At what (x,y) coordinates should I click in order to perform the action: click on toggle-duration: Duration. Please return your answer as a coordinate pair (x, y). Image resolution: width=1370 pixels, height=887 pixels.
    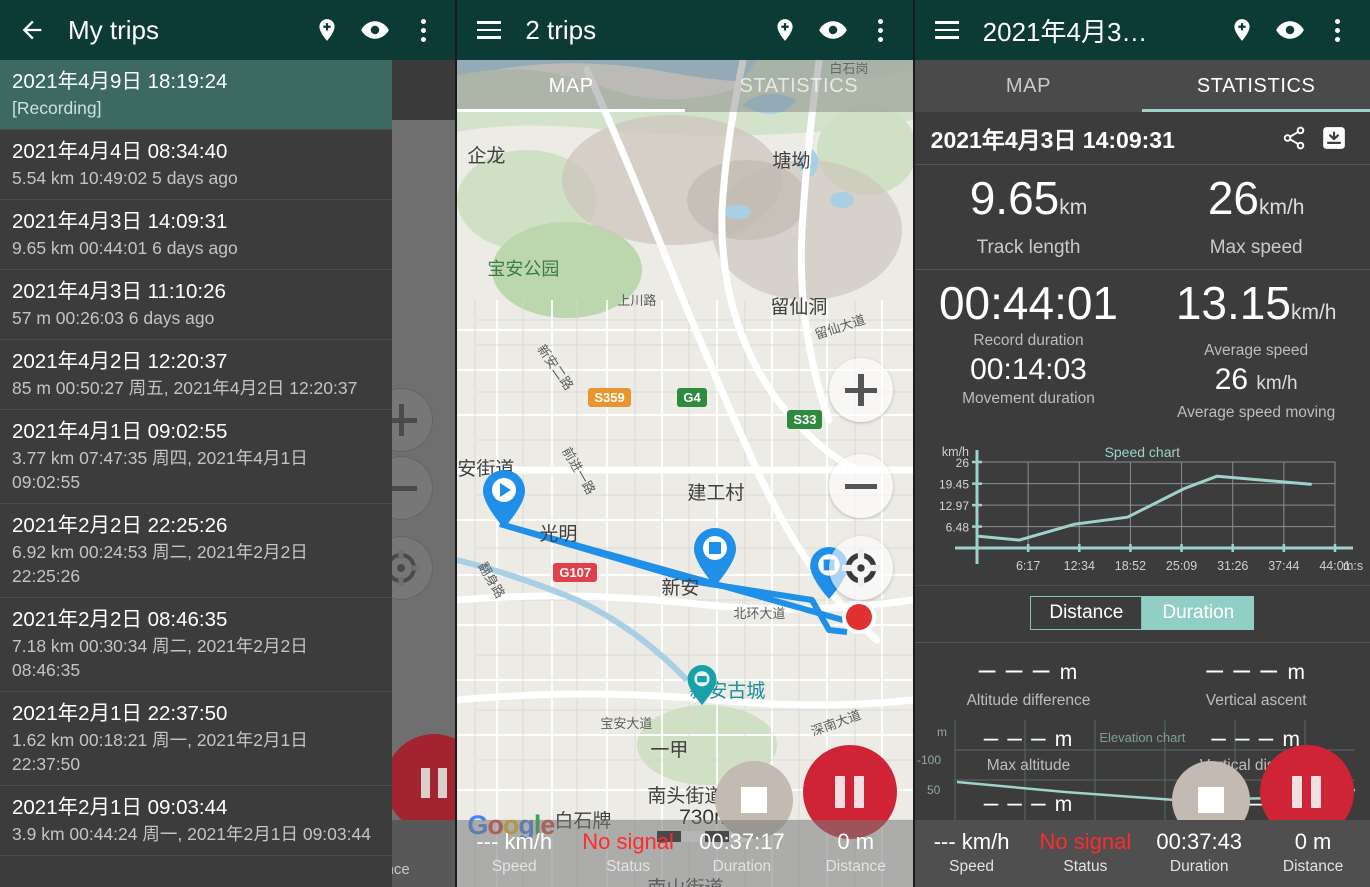
    Looking at the image, I should click on (1198, 613).